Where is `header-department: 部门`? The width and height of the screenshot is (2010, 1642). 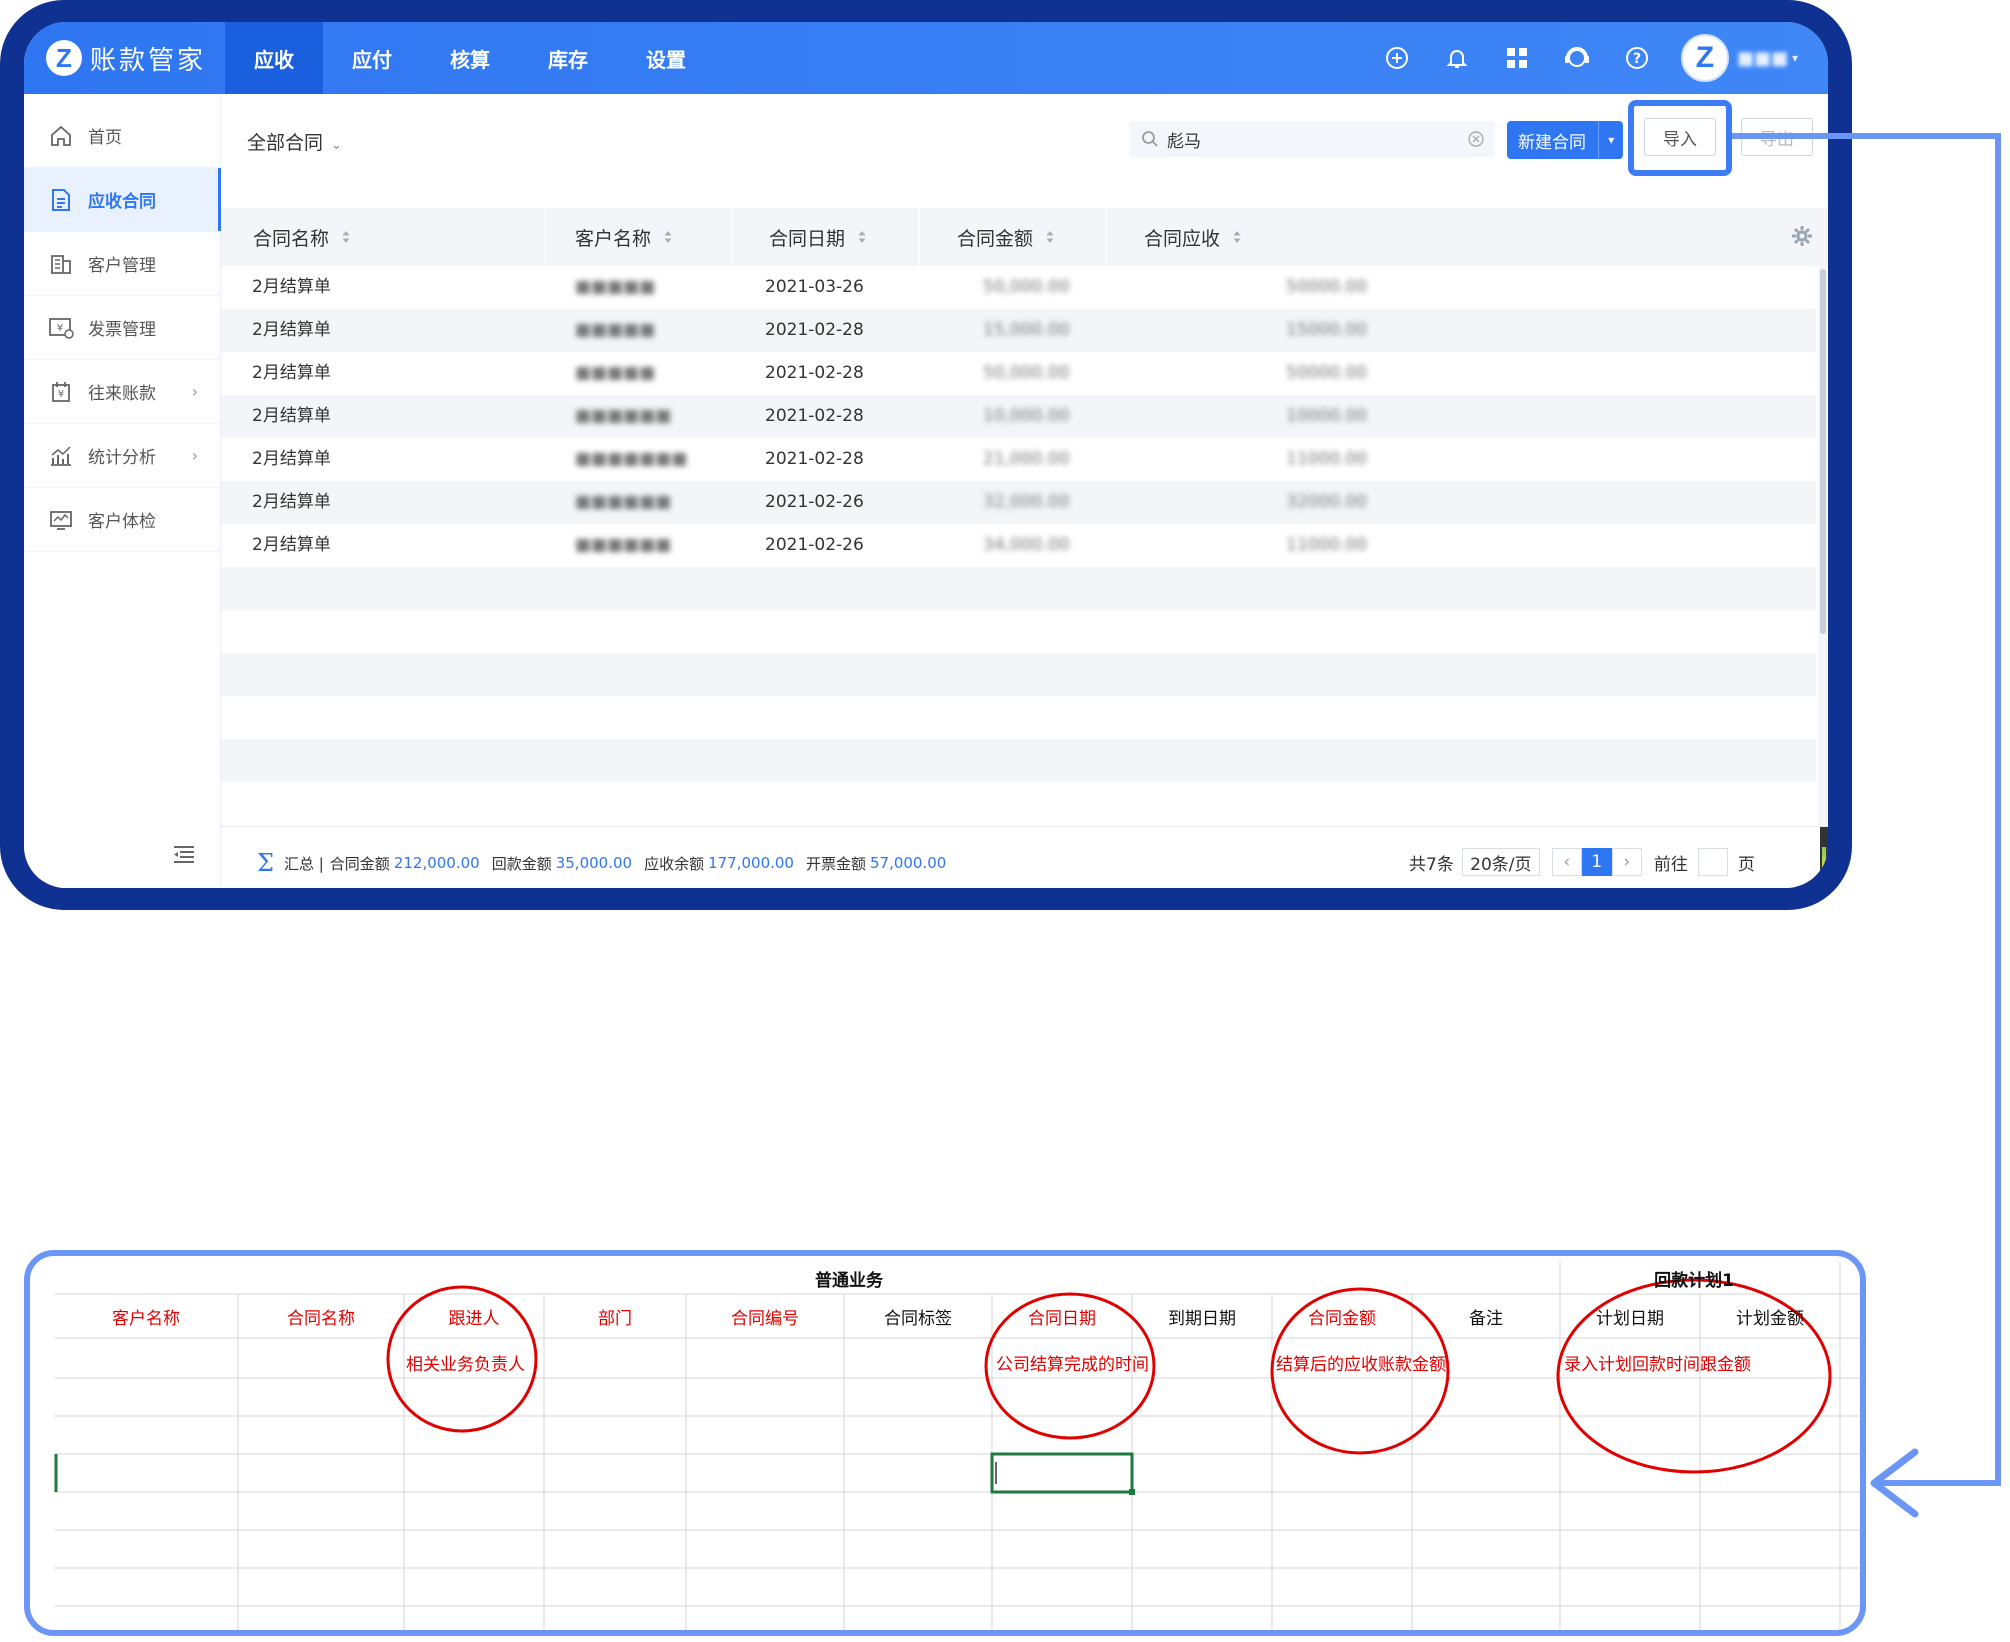 header-department: 部门 is located at coordinates (615, 1316).